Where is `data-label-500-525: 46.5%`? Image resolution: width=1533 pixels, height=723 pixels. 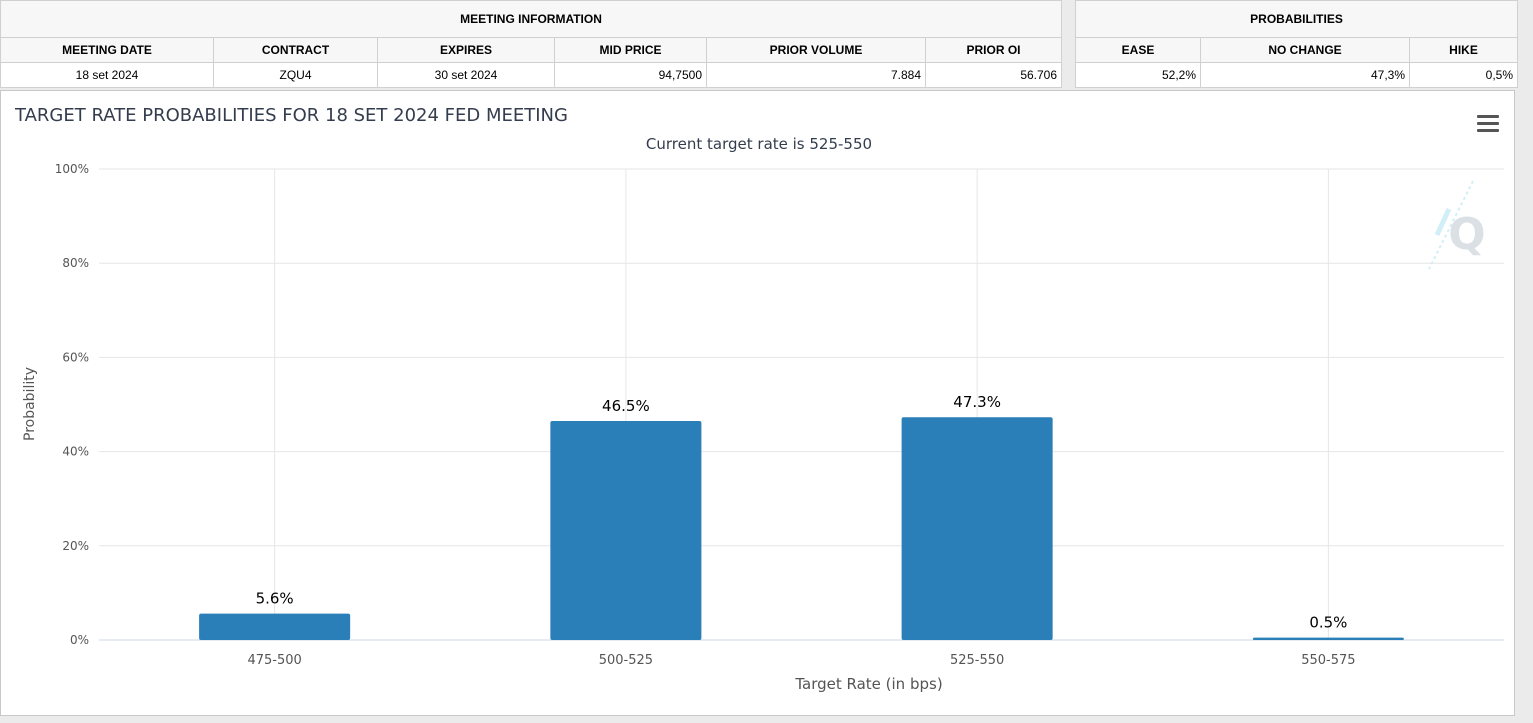
data-label-500-525: 46.5% is located at coordinates (626, 406).